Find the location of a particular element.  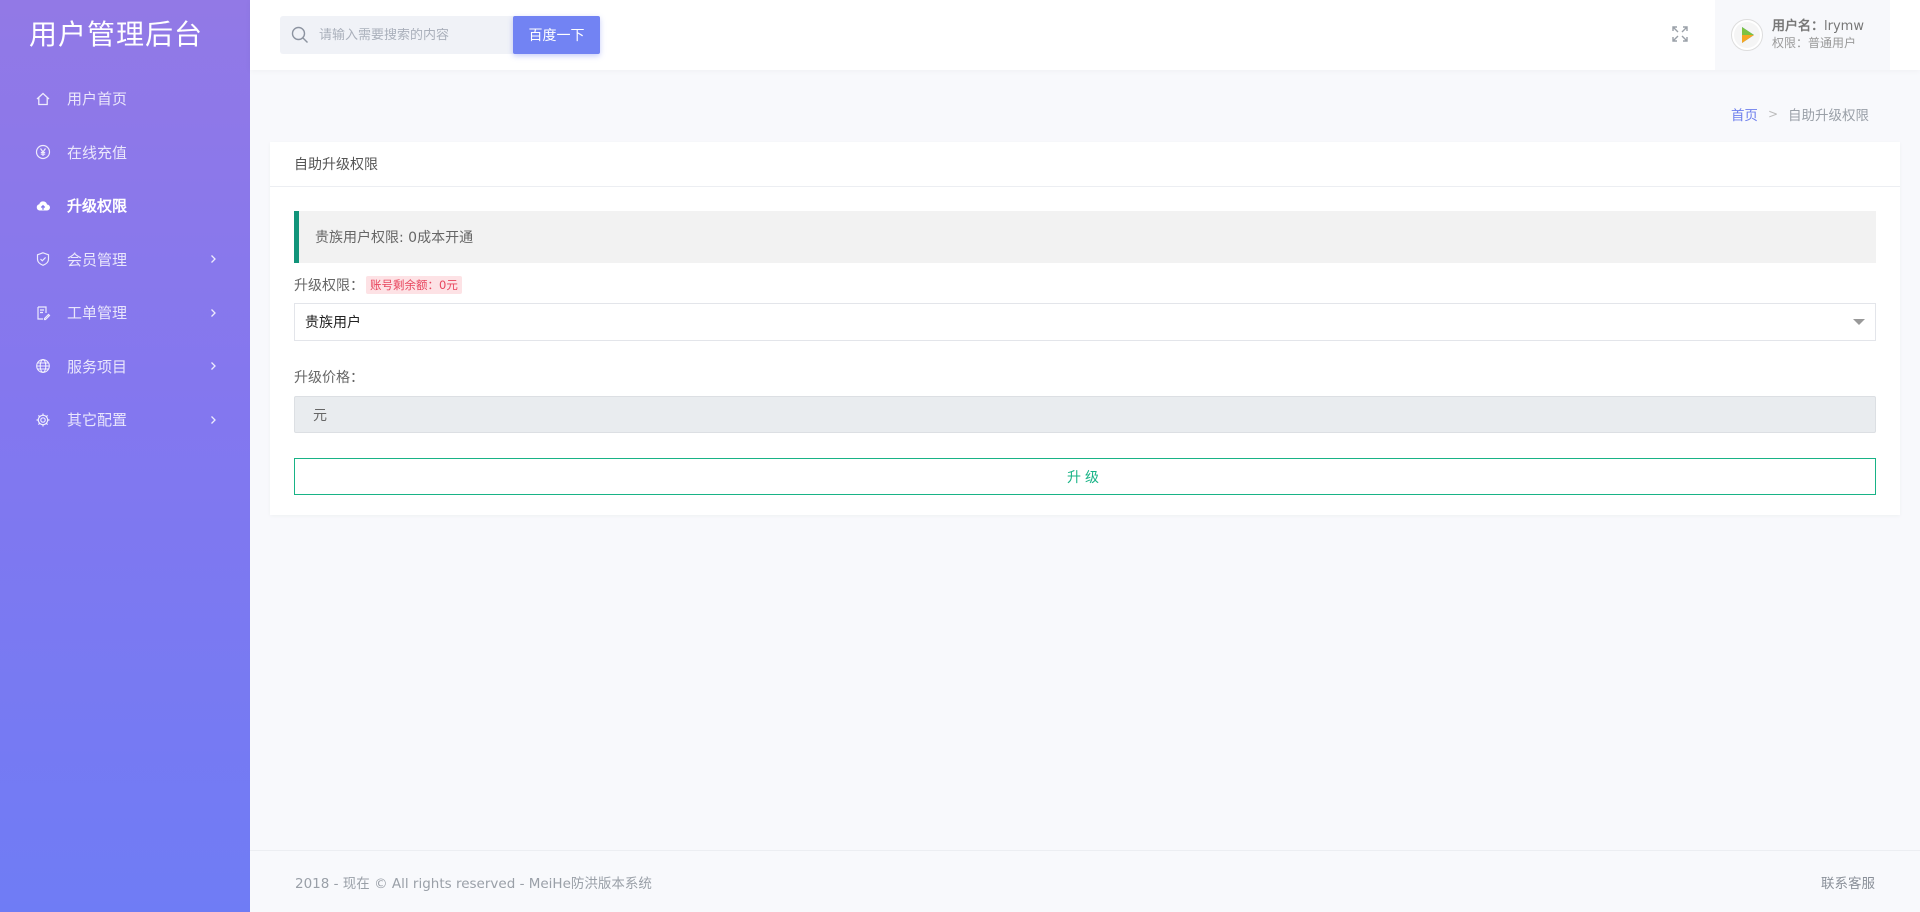

balance-badge: 账号剩余额：0元 is located at coordinates (414, 285).